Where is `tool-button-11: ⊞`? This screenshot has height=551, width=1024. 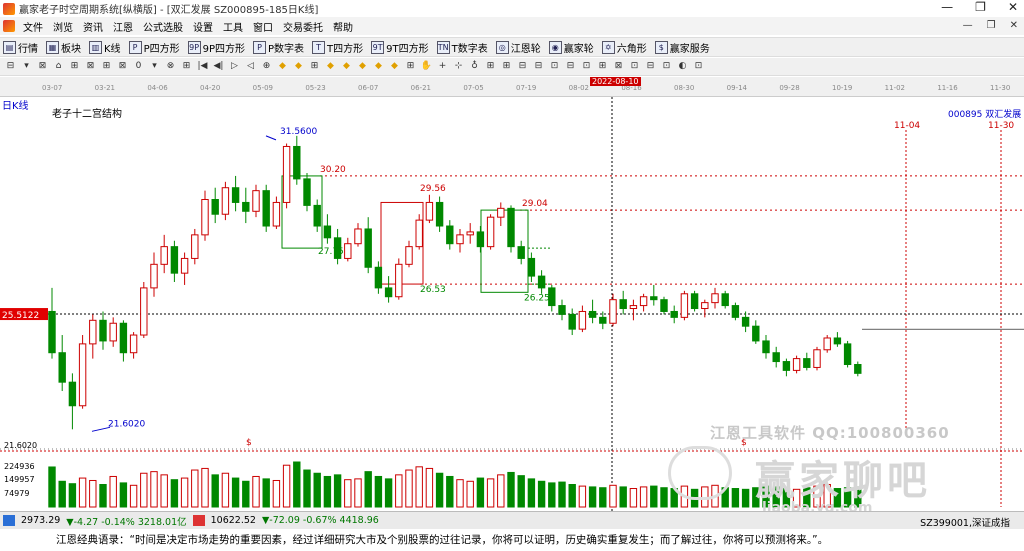 tool-button-11: ⊞ is located at coordinates (186, 66).